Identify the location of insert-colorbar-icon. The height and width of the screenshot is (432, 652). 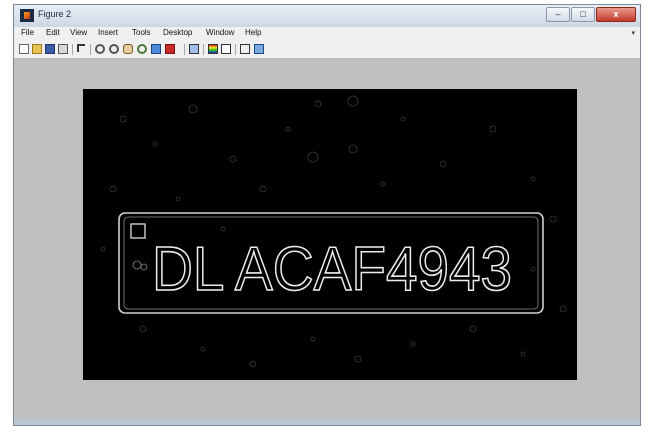
(213, 49).